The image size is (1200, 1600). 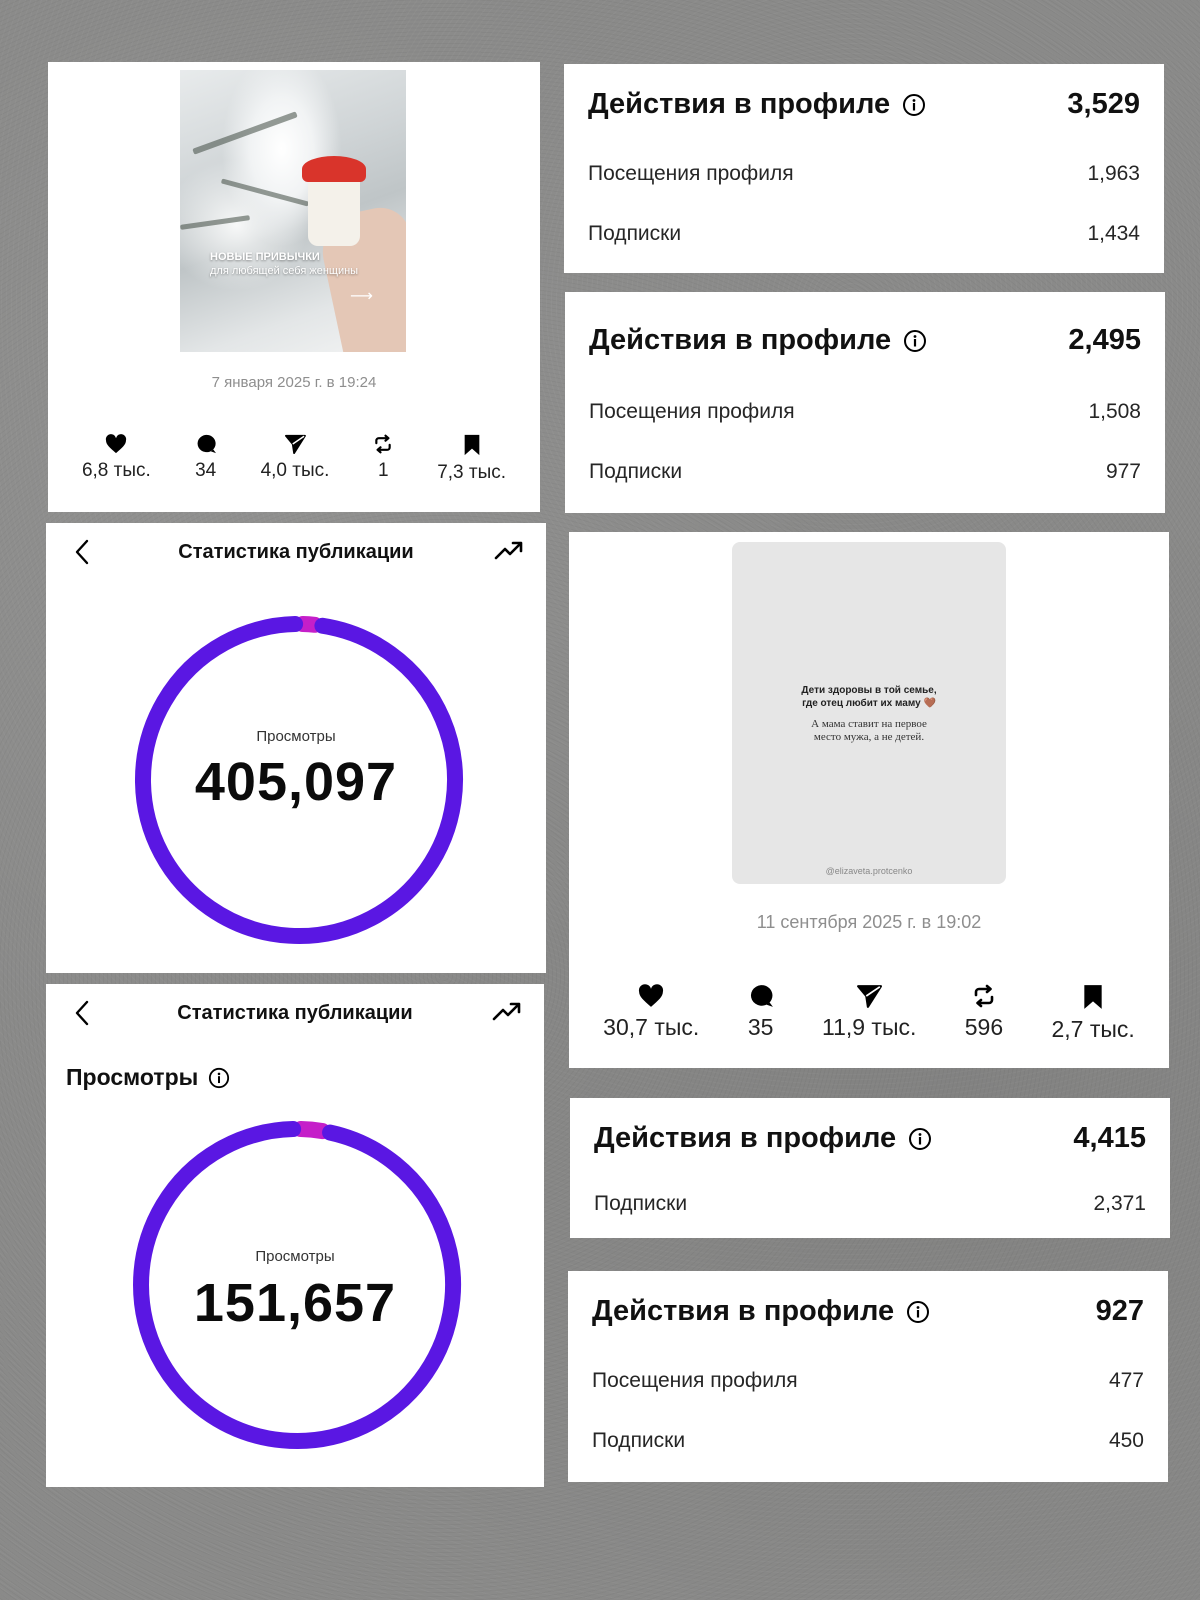 What do you see at coordinates (296, 782) in the screenshot?
I see `views-total: 405,097` at bounding box center [296, 782].